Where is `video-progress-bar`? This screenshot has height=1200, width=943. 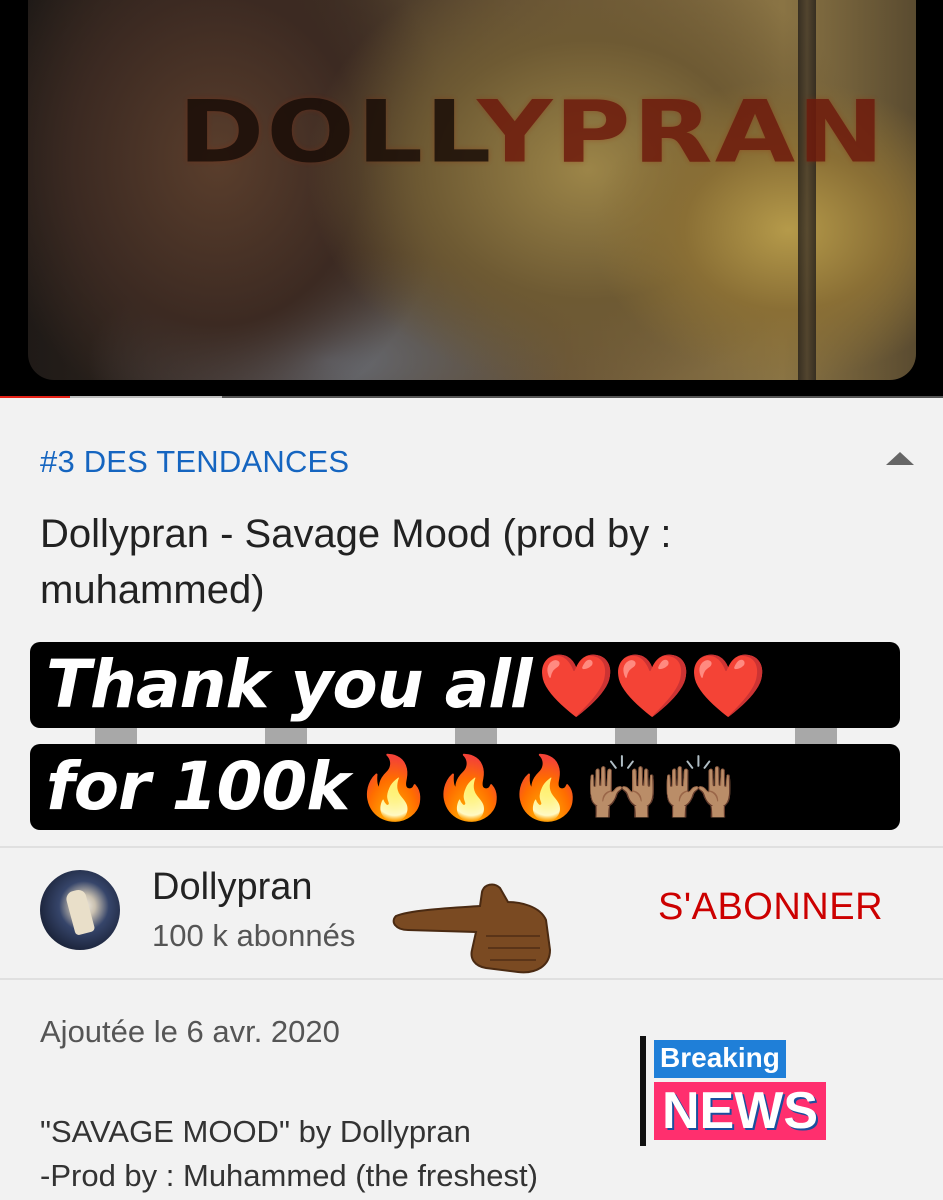 video-progress-bar is located at coordinates (471, 397).